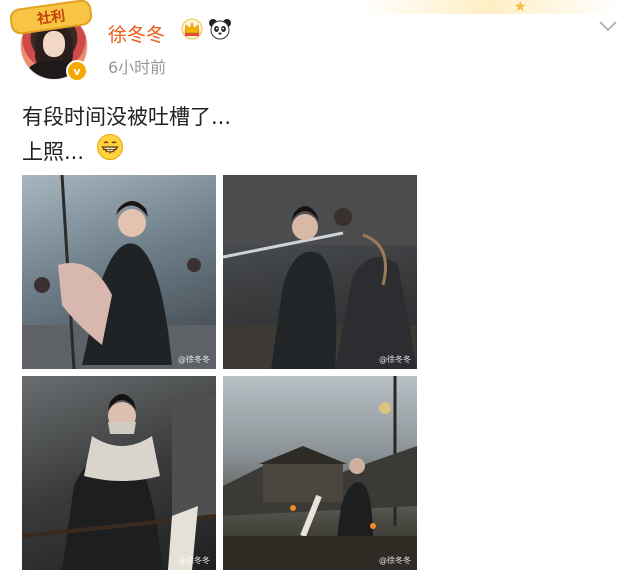 The image size is (640, 570). What do you see at coordinates (137, 67) in the screenshot?
I see `post-timestamp: 6小时前` at bounding box center [137, 67].